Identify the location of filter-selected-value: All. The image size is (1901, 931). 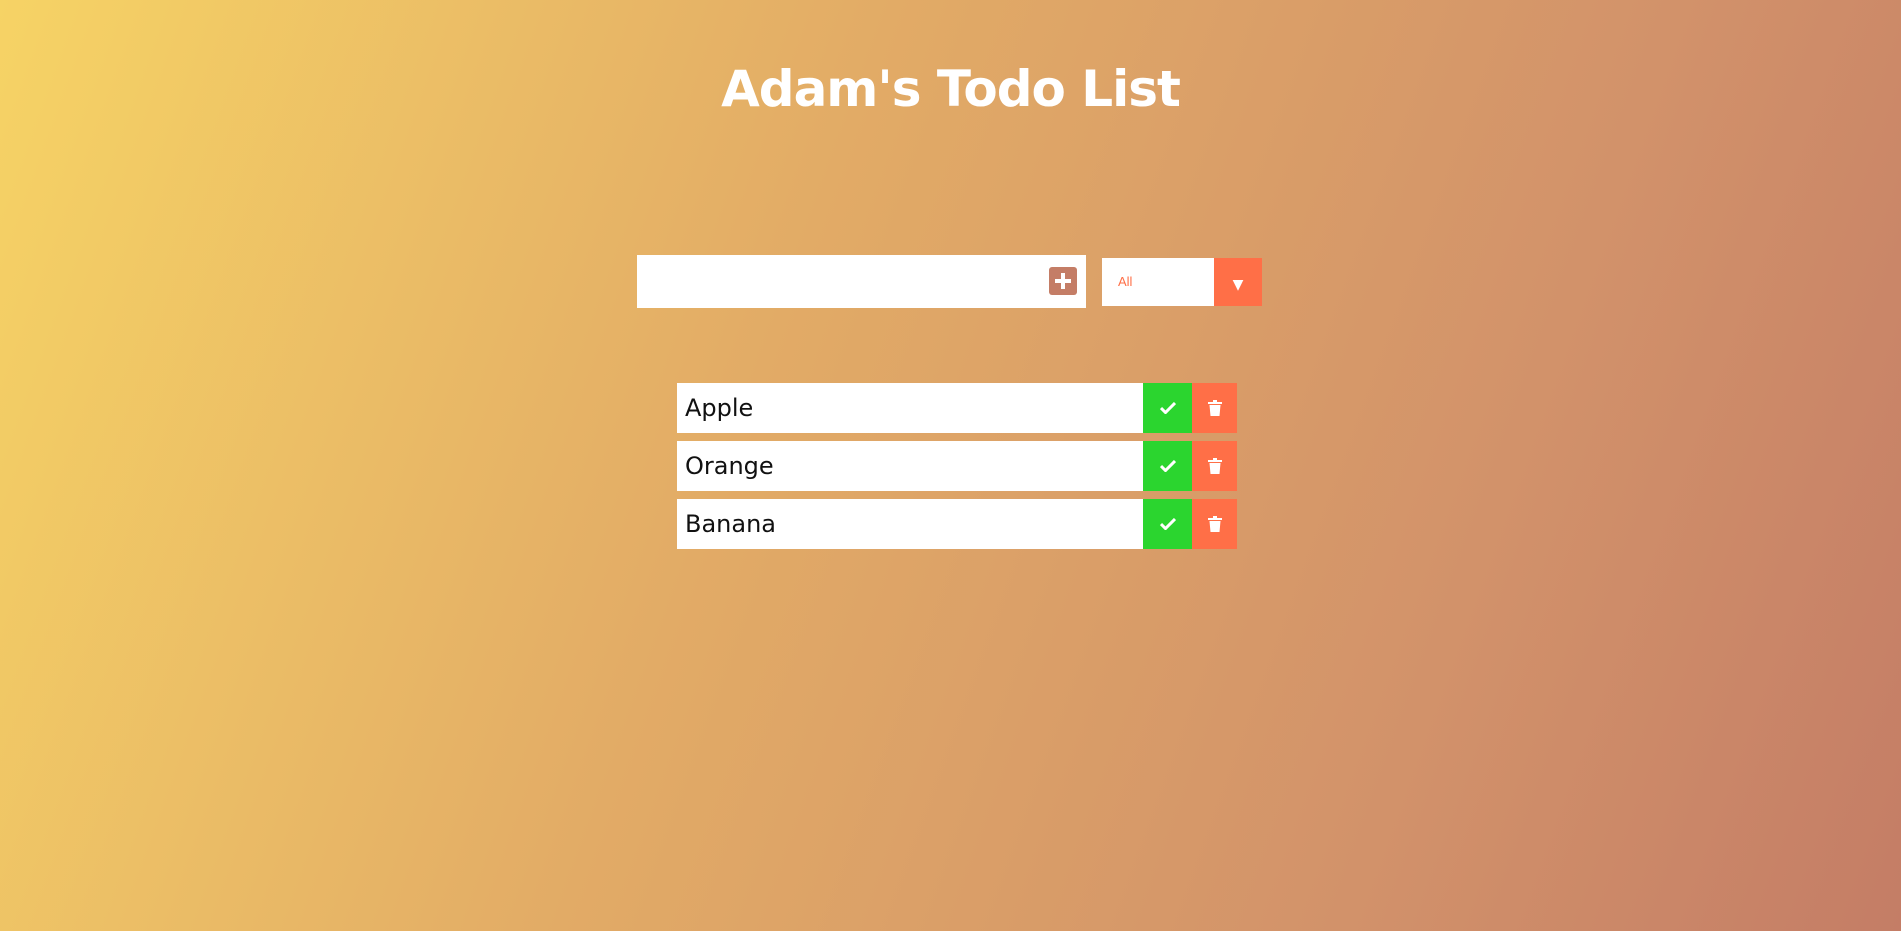
(1125, 281).